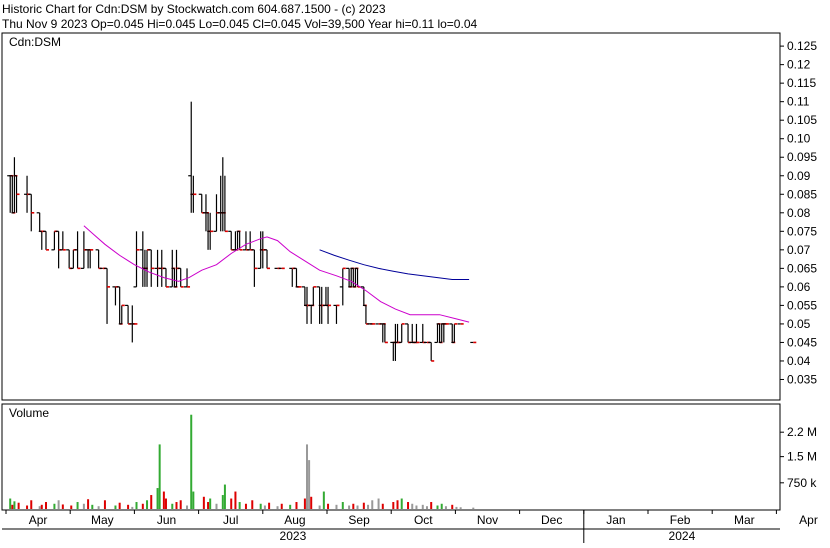 This screenshot has height=548, width=830. What do you see at coordinates (487, 520) in the screenshot?
I see `month-label: Nov` at bounding box center [487, 520].